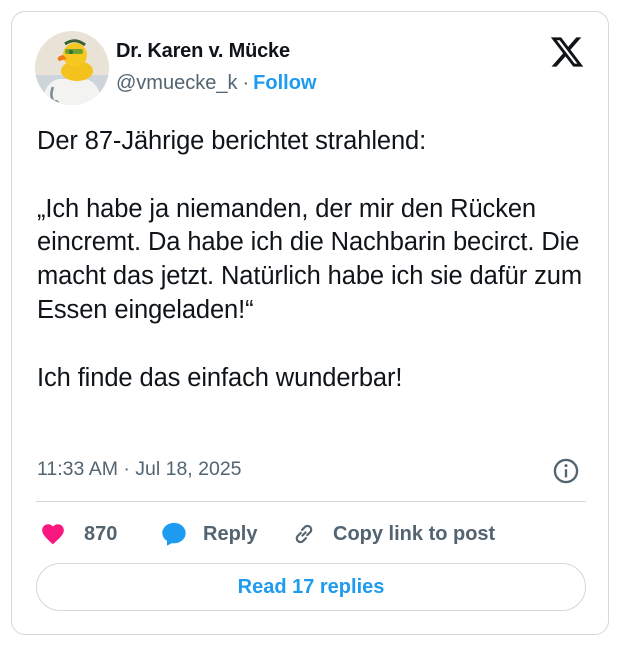 The width and height of the screenshot is (620, 646). I want to click on divider, so click(311, 501).